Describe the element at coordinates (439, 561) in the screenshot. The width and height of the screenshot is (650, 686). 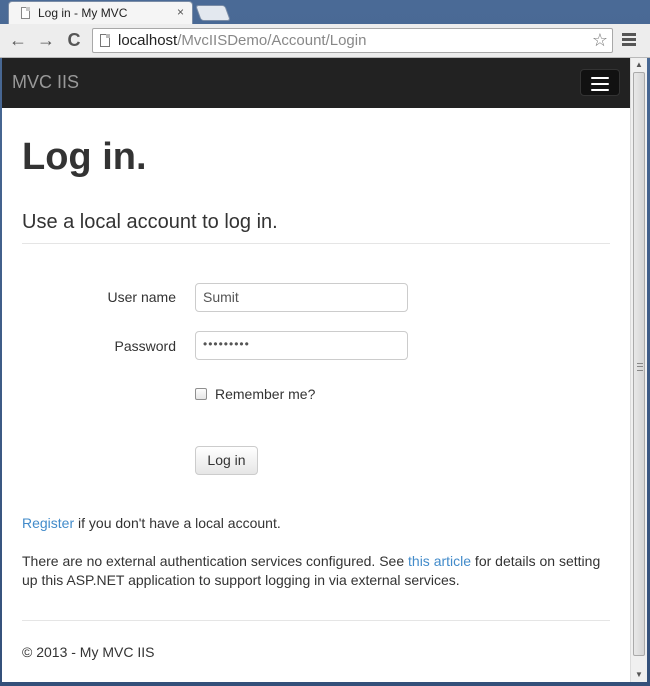
I see `this-article-link: this article` at that location.